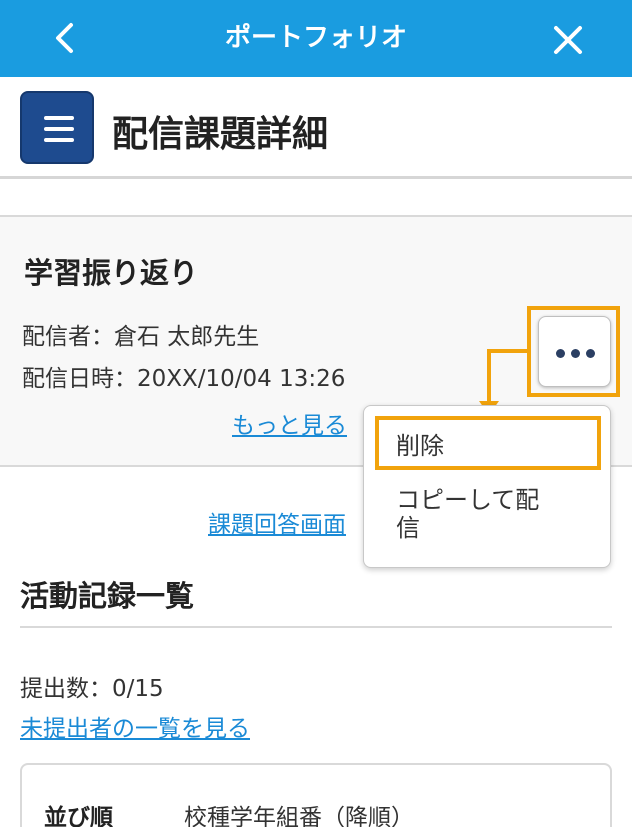  Describe the element at coordinates (111, 273) in the screenshot. I see `assignment-title: 学習振り返り` at that location.